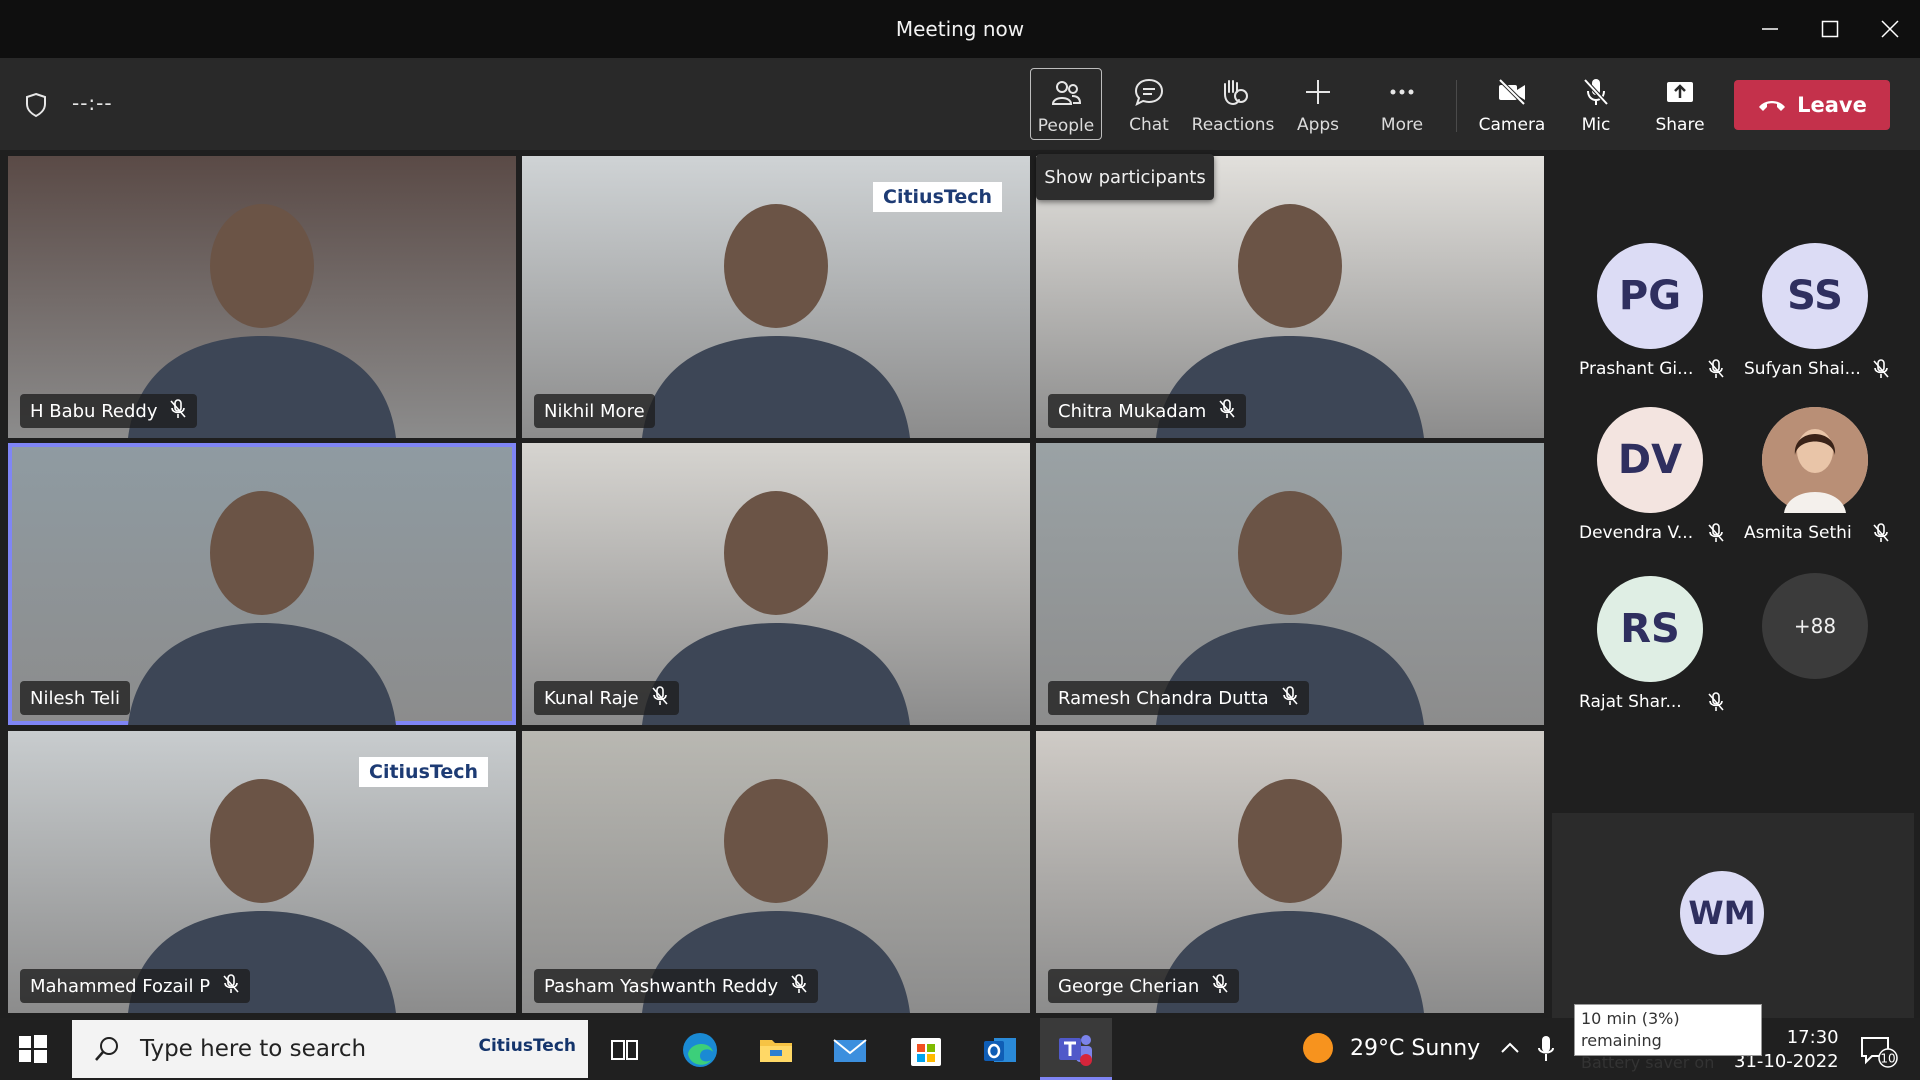 The width and height of the screenshot is (1920, 1080). I want to click on self-video-tile: WM, so click(1733, 915).